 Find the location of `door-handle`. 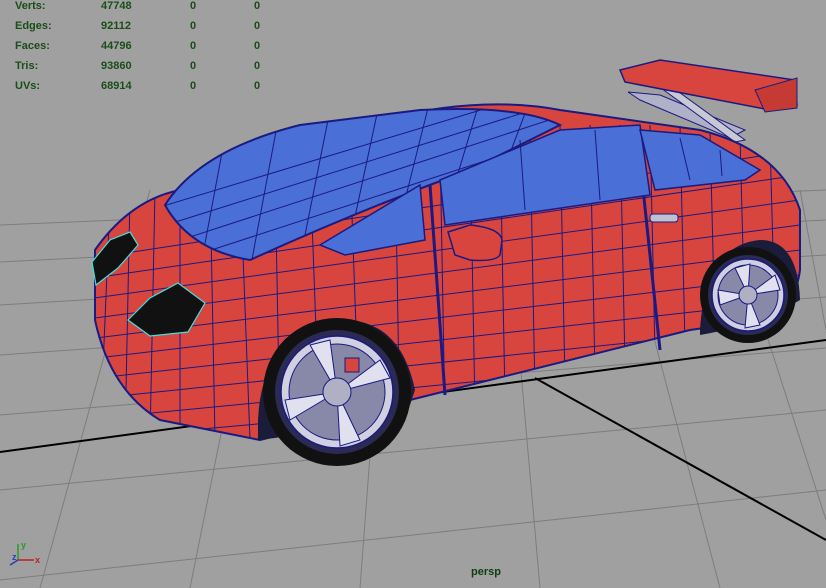

door-handle is located at coordinates (664, 218).